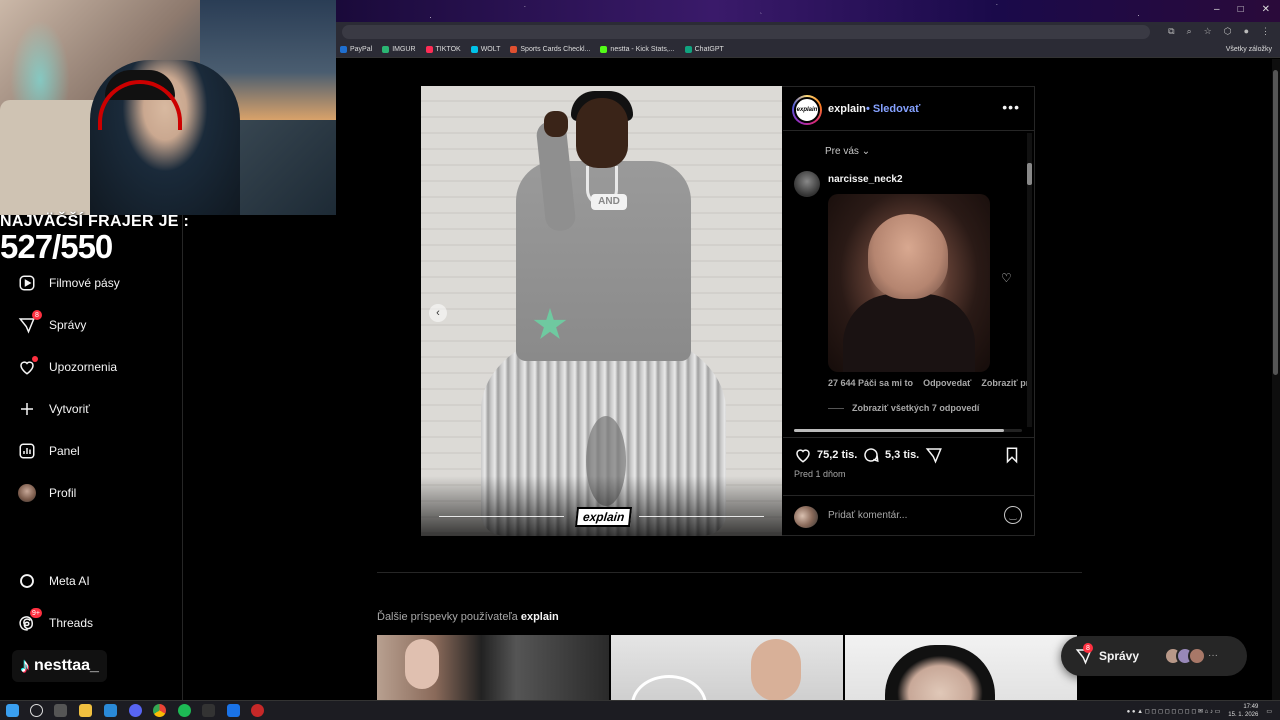  What do you see at coordinates (1275, 222) in the screenshot?
I see `page-scrollbar-thumb` at bounding box center [1275, 222].